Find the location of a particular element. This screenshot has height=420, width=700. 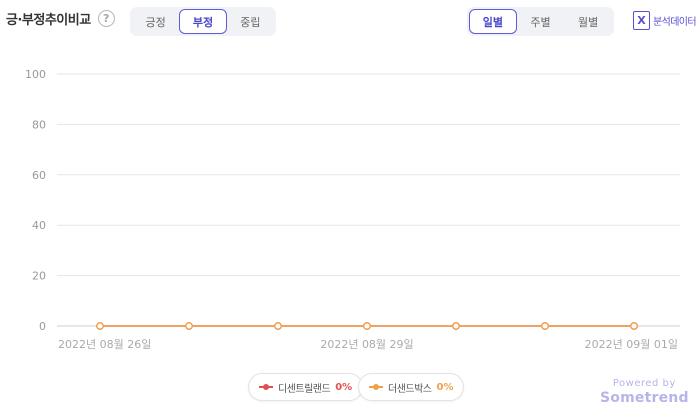

period-toggle: 일별 주별 월별 is located at coordinates (540, 21).